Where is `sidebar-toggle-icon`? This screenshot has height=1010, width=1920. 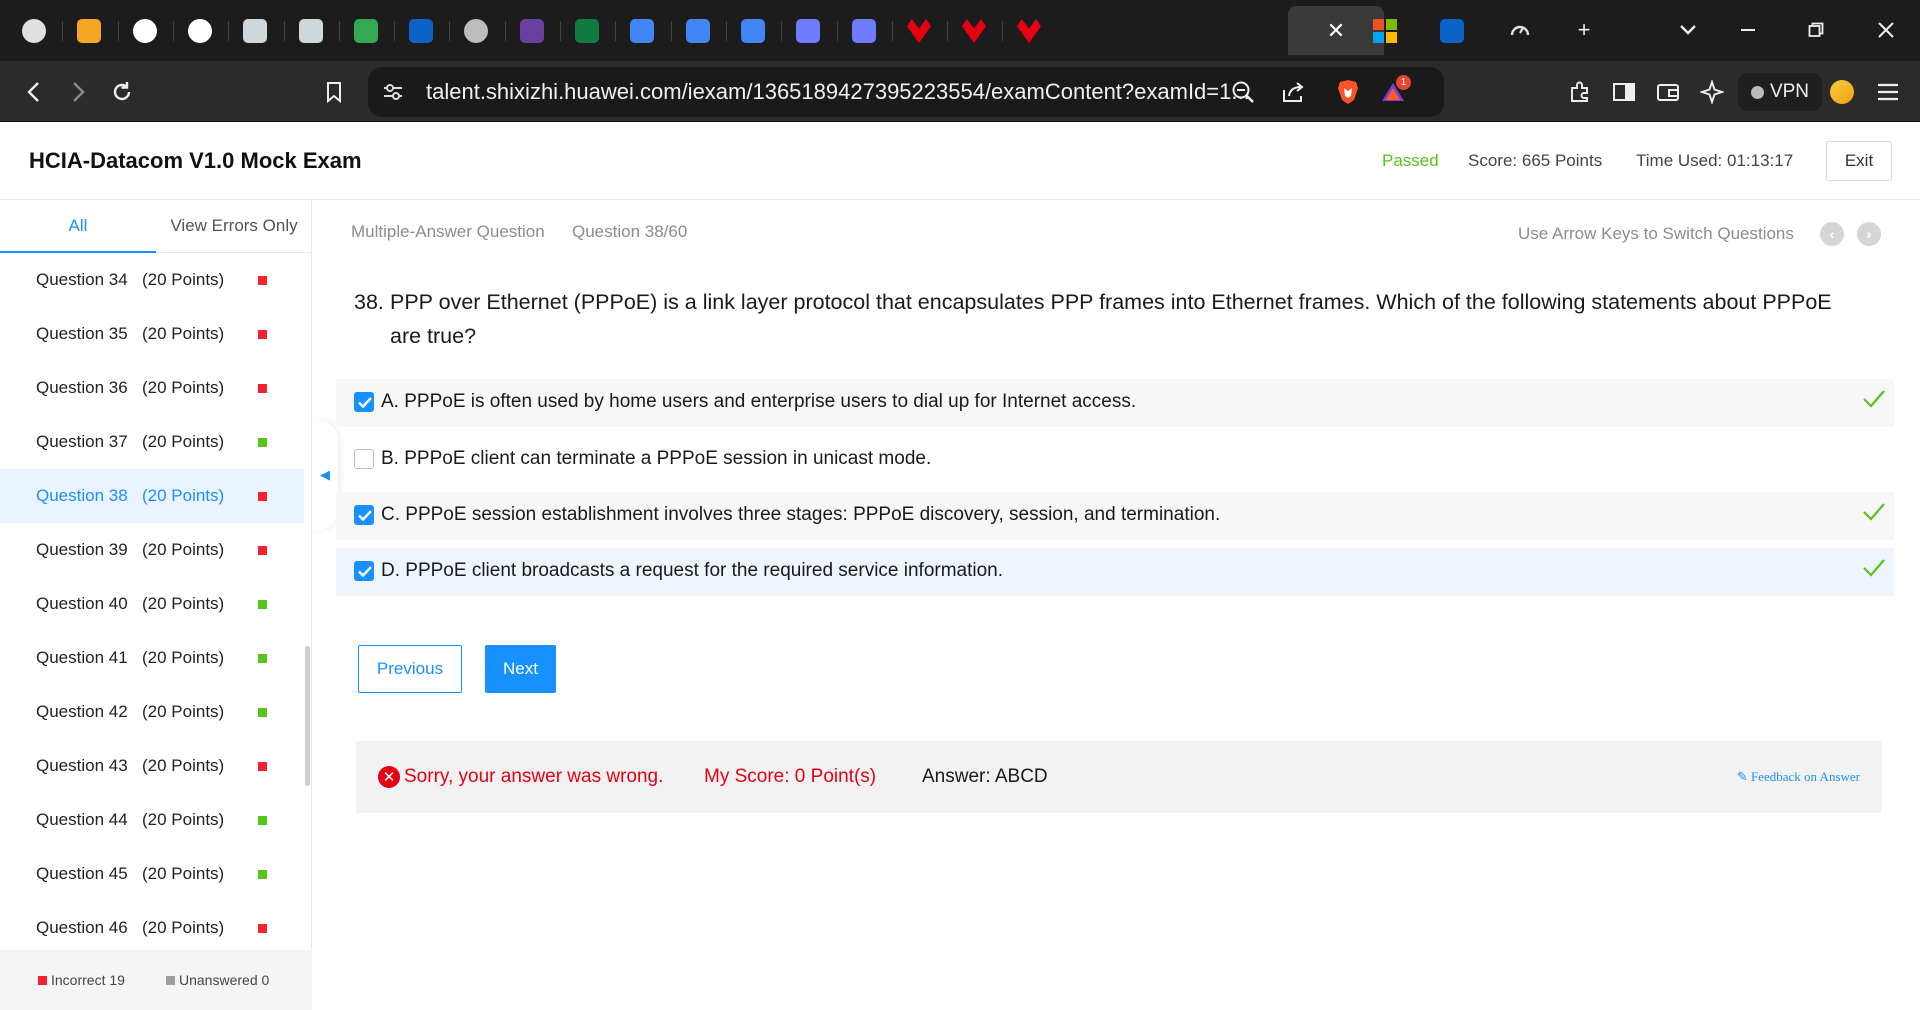
sidebar-toggle-icon is located at coordinates (1624, 92).